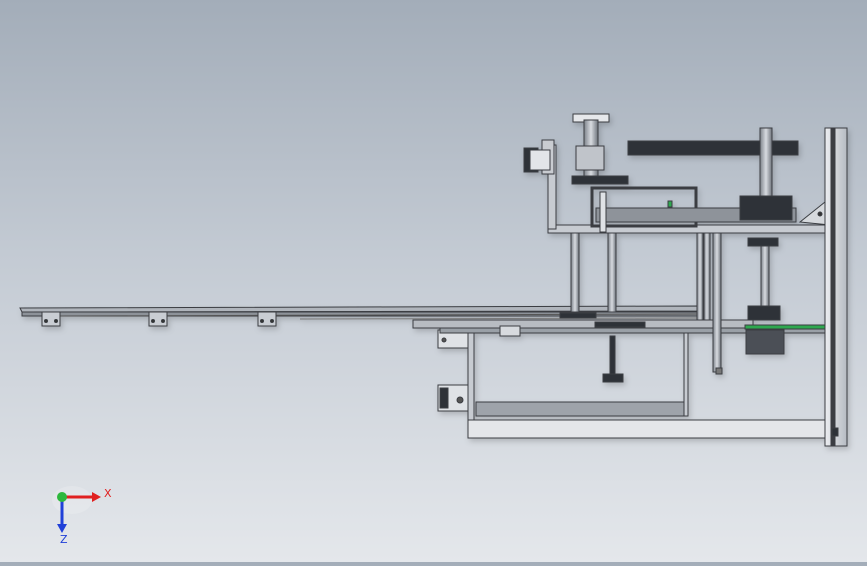 The width and height of the screenshot is (867, 566). Describe the element at coordinates (836, 287) in the screenshot. I see `right-post` at that location.